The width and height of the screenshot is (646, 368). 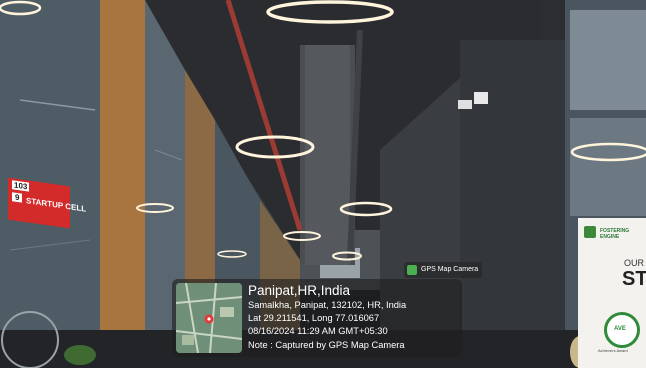 I want to click on address-line: Samalkha, Panipat, 132102, HR, India, so click(x=327, y=305).